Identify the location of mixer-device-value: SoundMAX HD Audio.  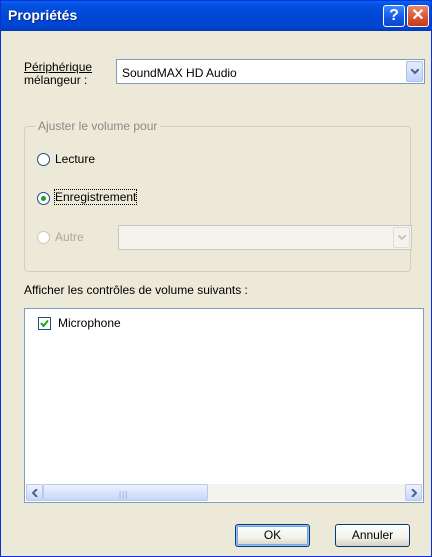
(179, 73).